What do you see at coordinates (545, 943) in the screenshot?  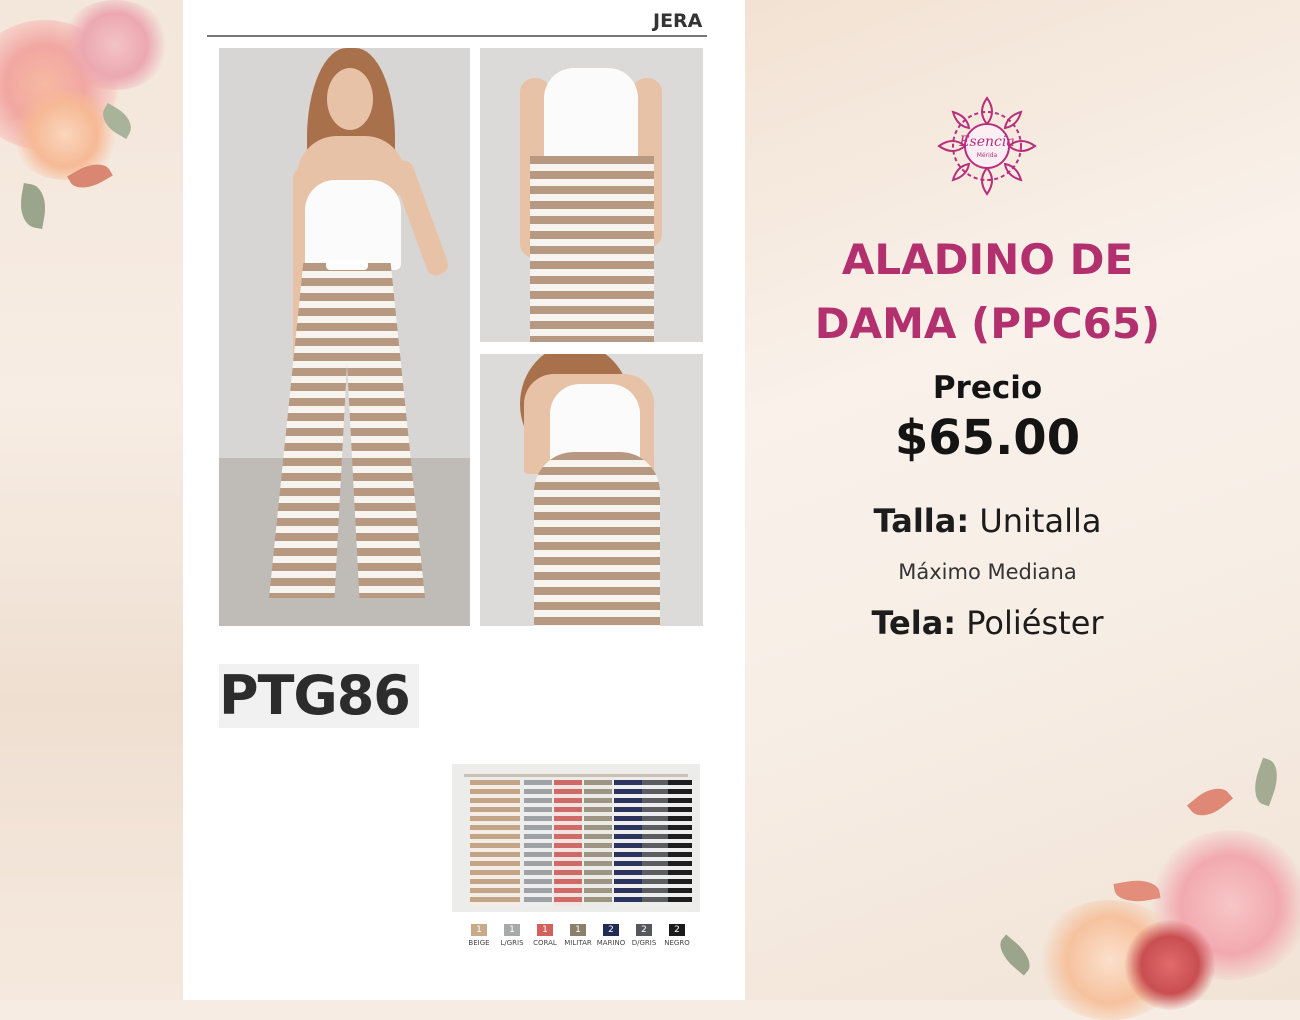 I see `color-chip-label: CORAL` at bounding box center [545, 943].